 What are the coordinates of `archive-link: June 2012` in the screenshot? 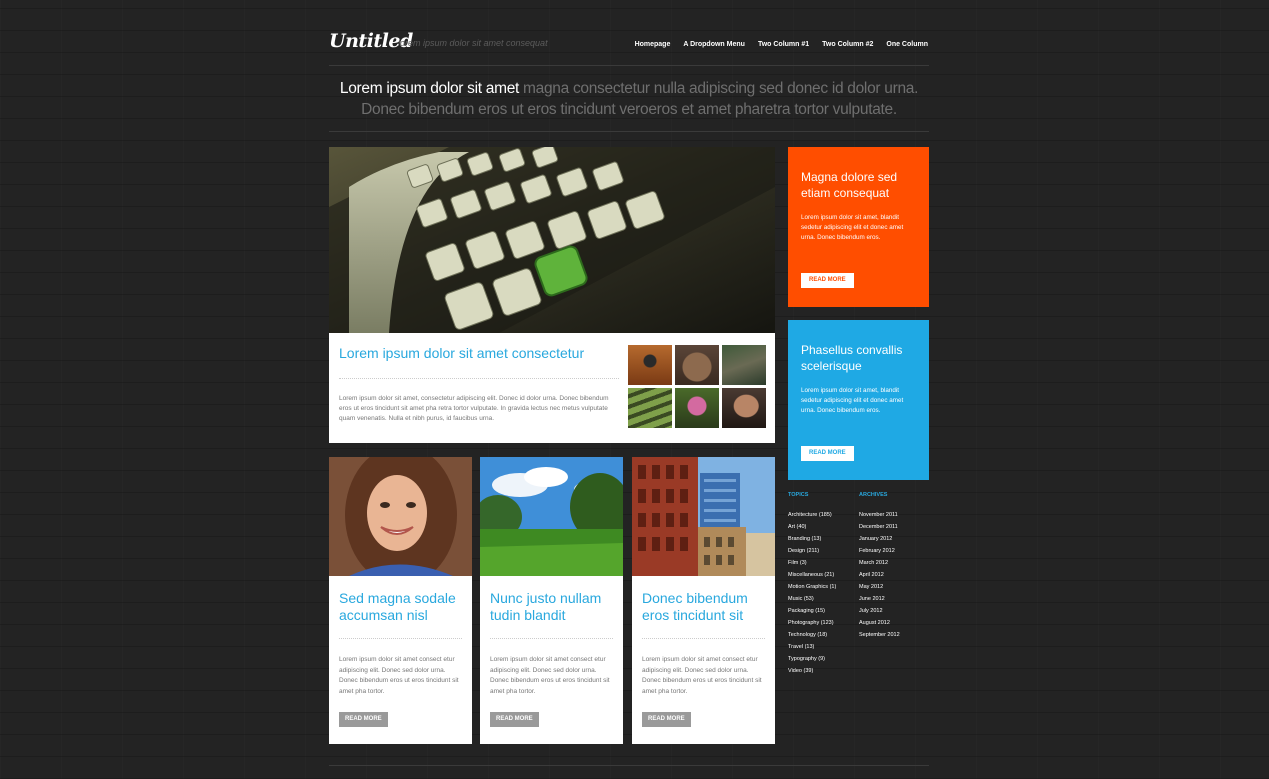 It's located at (879, 599).